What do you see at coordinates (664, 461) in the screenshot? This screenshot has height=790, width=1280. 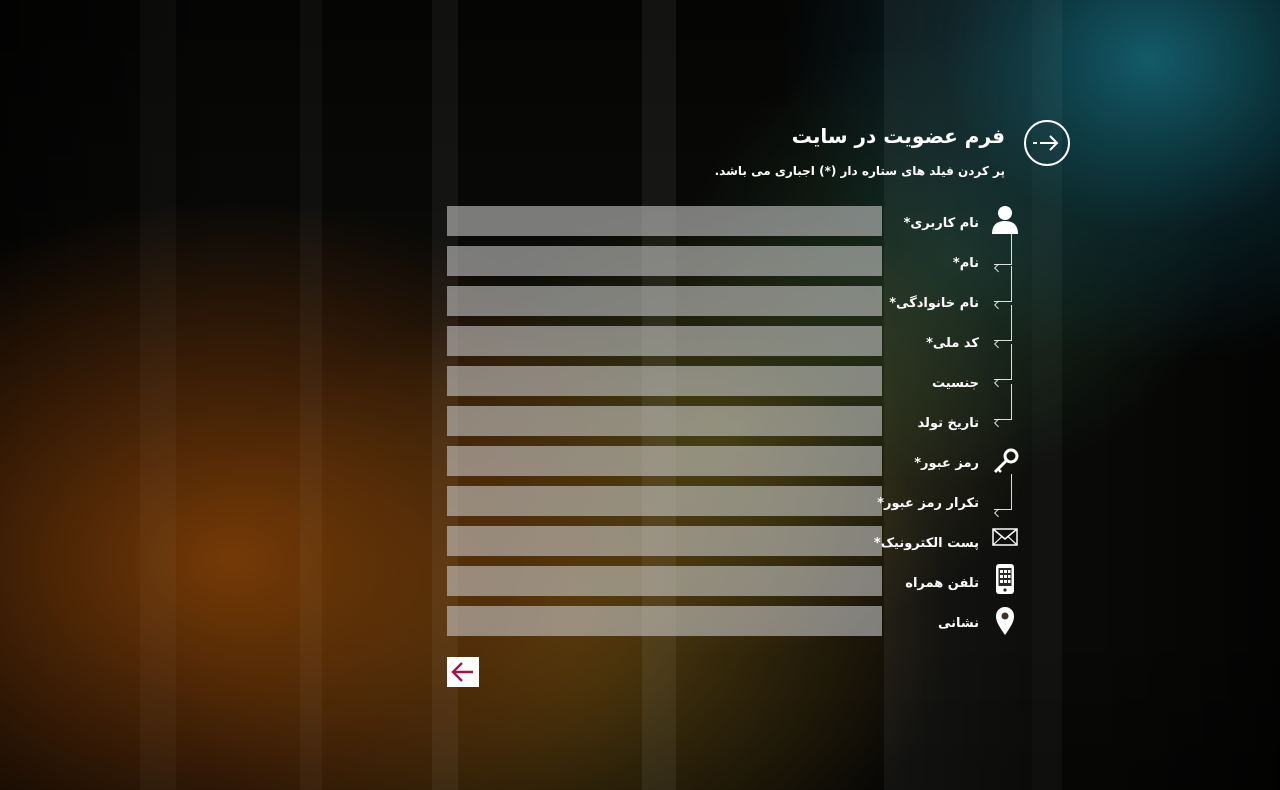 I see `password-input` at bounding box center [664, 461].